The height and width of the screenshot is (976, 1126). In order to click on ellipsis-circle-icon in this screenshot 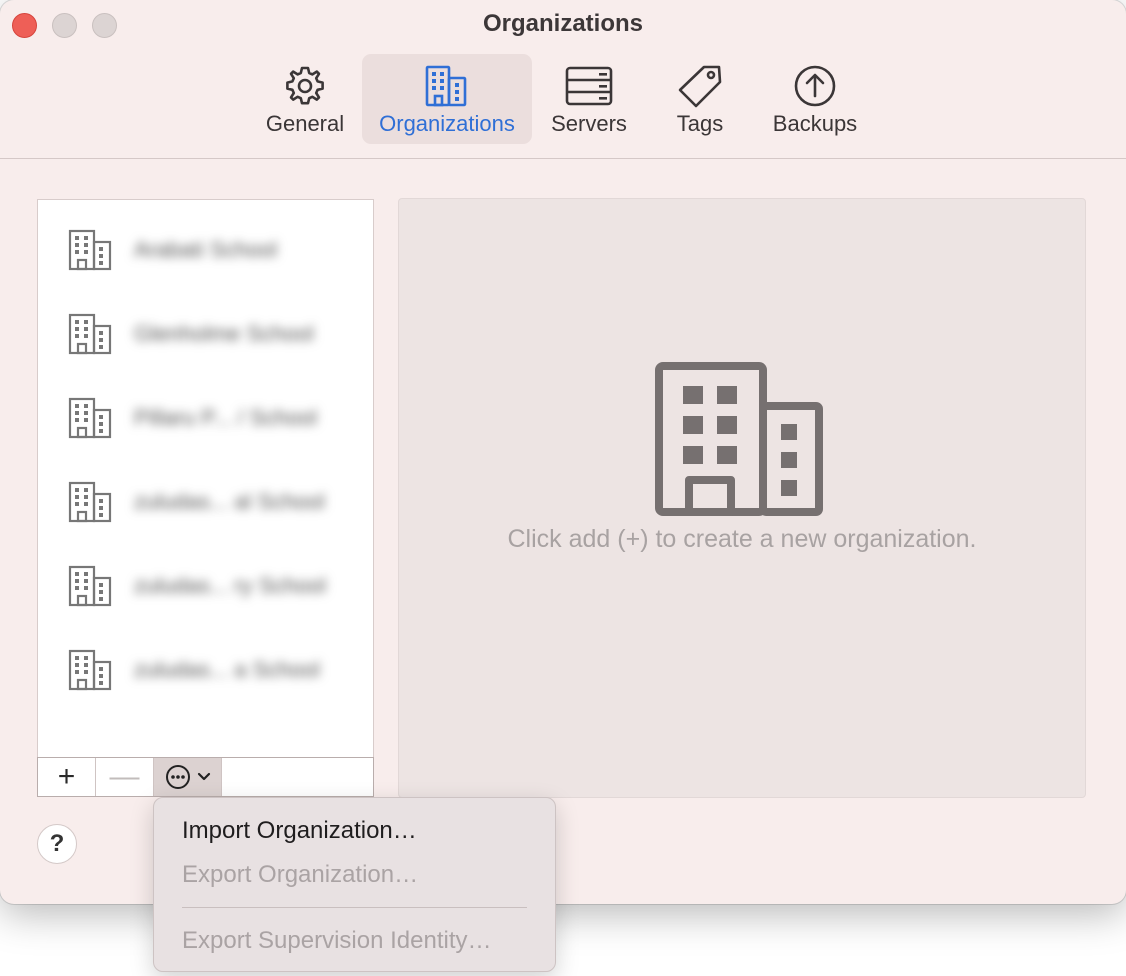, I will do `click(187, 777)`.